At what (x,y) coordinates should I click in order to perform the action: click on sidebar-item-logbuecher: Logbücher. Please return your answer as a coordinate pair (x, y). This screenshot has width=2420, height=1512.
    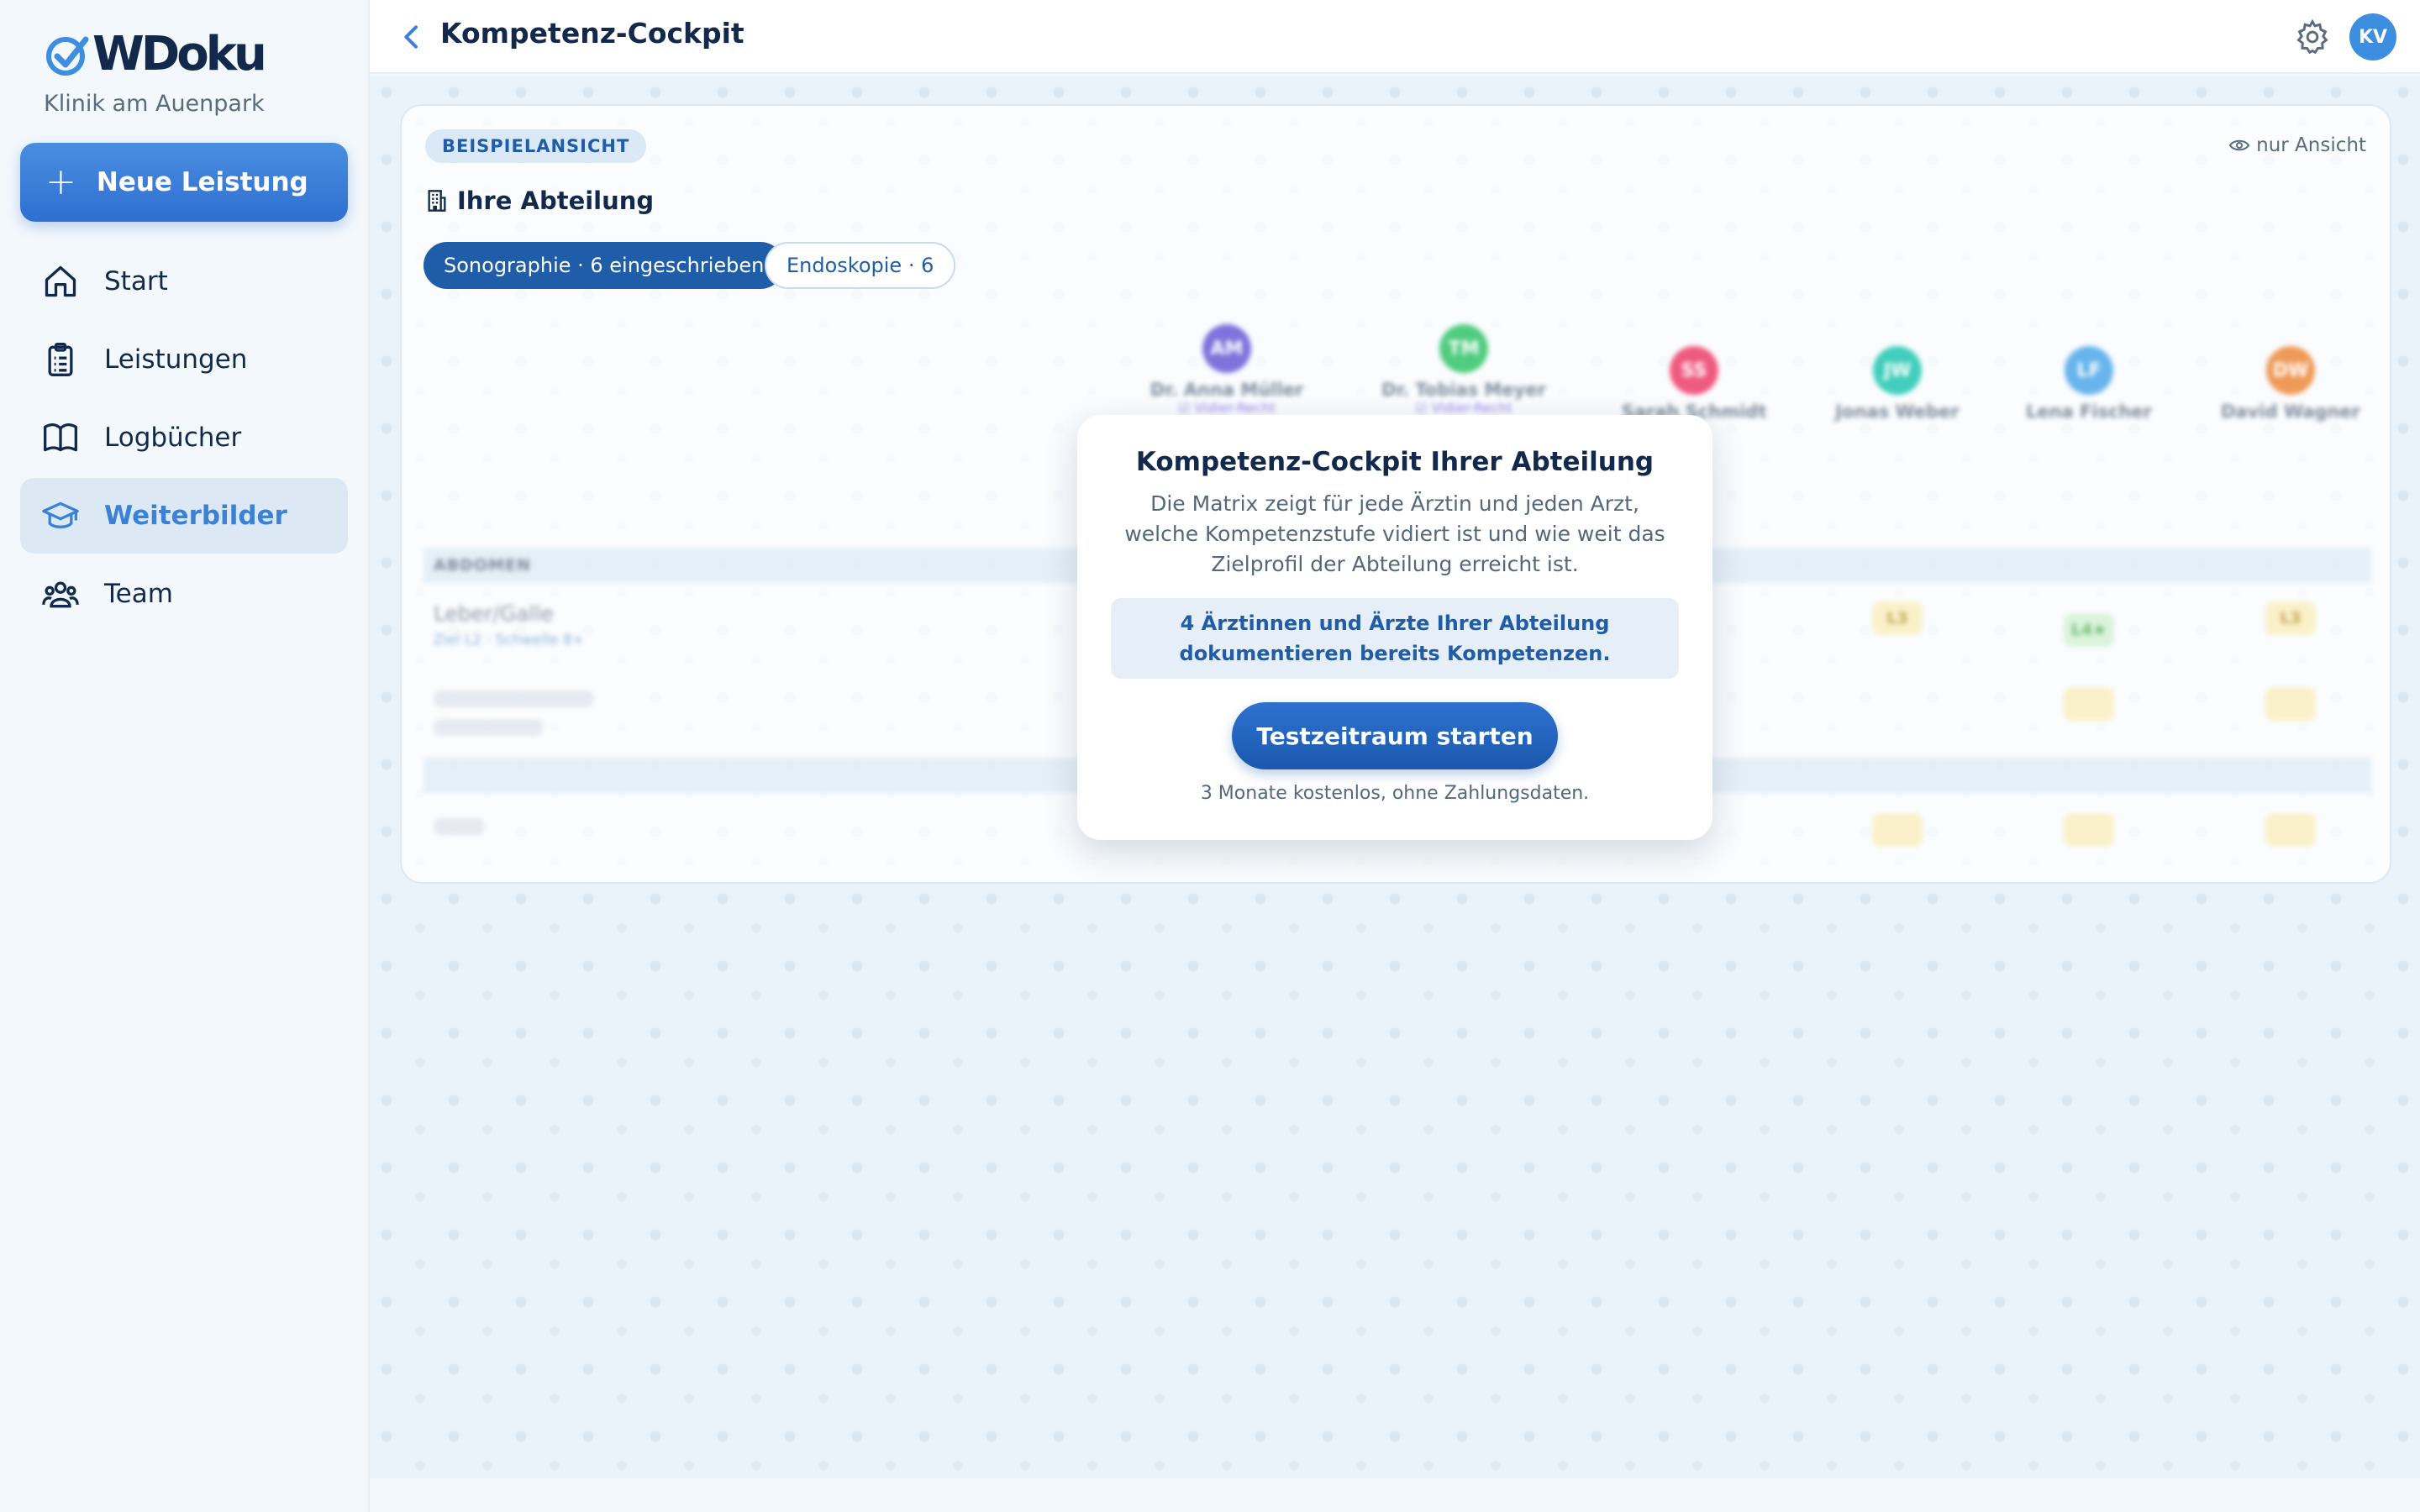
    Looking at the image, I should click on (184, 437).